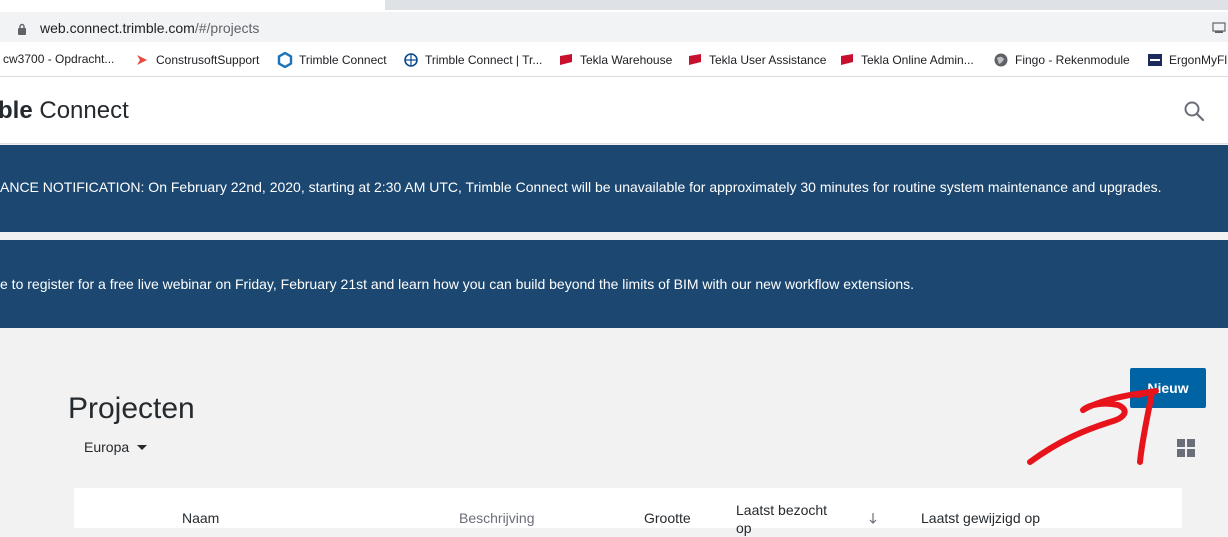 The height and width of the screenshot is (537, 1228). What do you see at coordinates (227, 28) in the screenshot?
I see `url-path: /#/projects` at bounding box center [227, 28].